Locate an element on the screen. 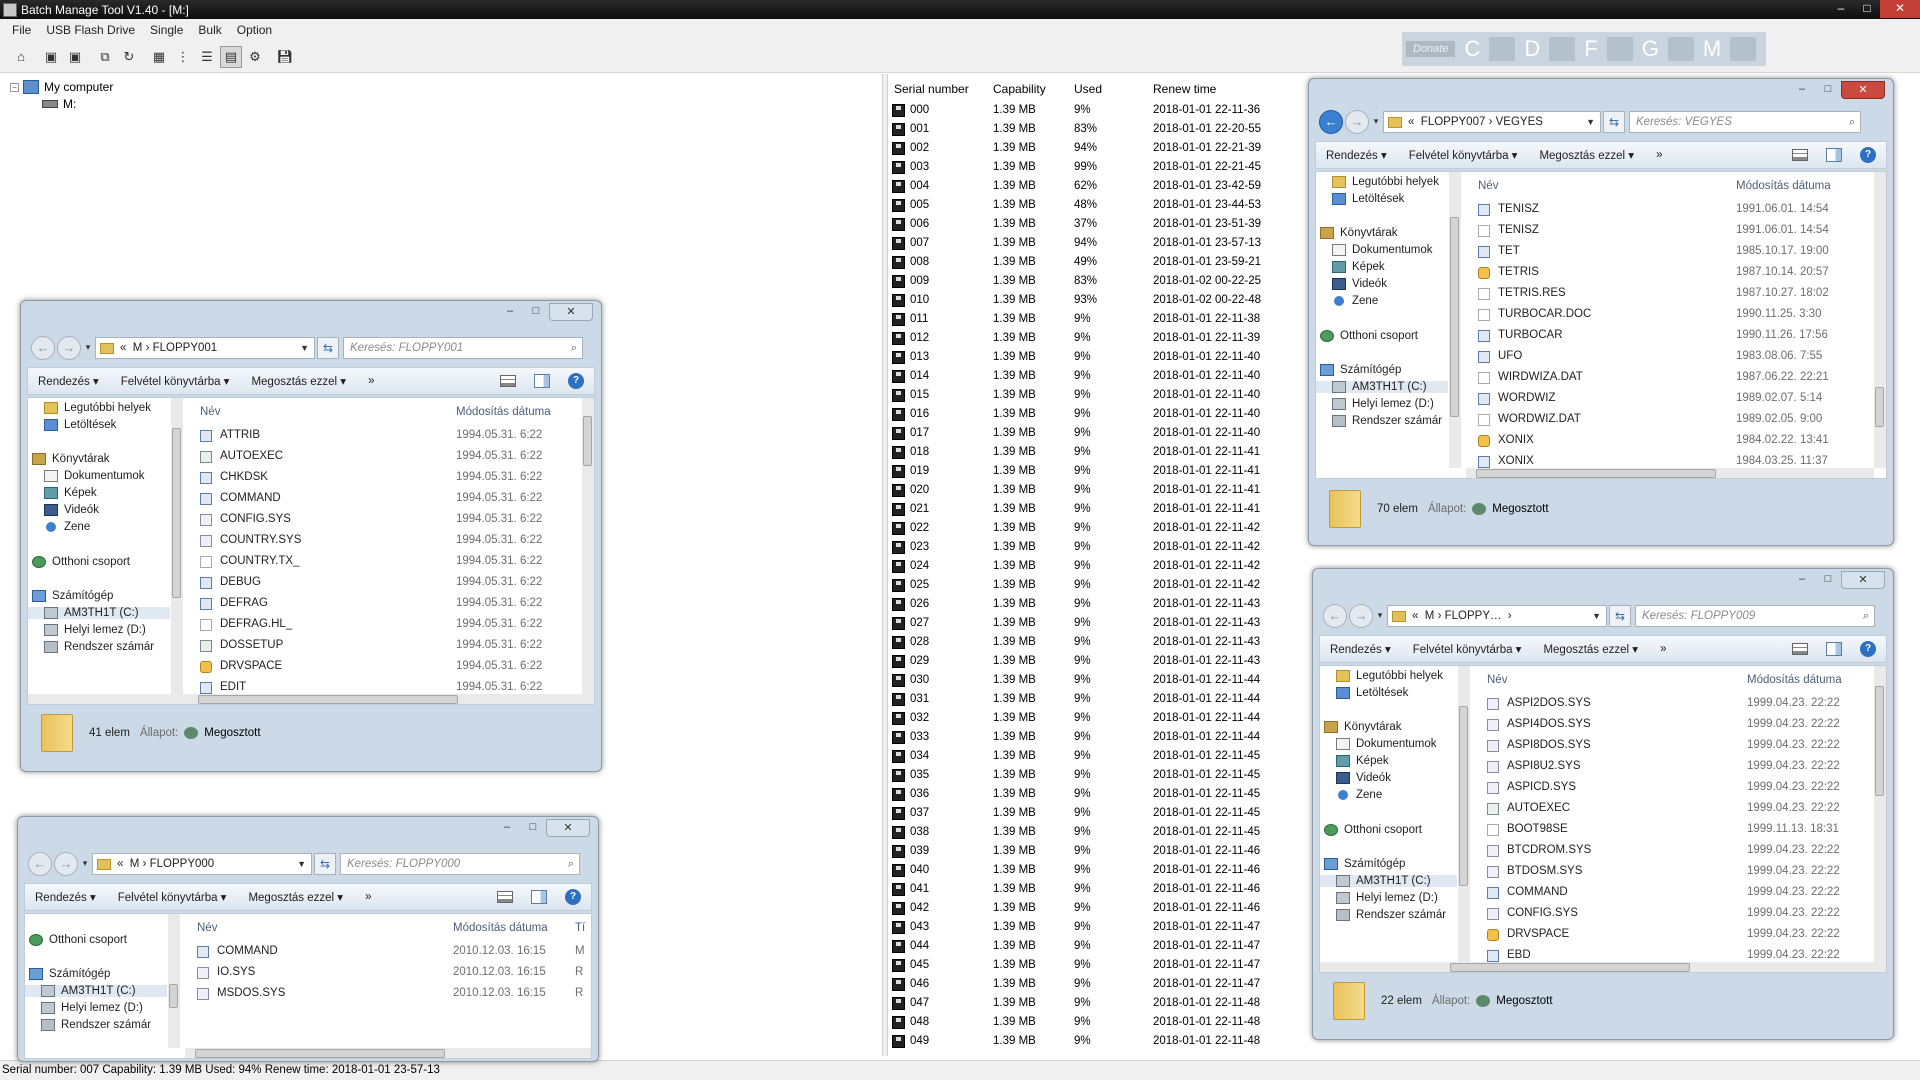 This screenshot has height=1080, width=1920. path-segment-vegyes: VEGYES is located at coordinates (1519, 122).